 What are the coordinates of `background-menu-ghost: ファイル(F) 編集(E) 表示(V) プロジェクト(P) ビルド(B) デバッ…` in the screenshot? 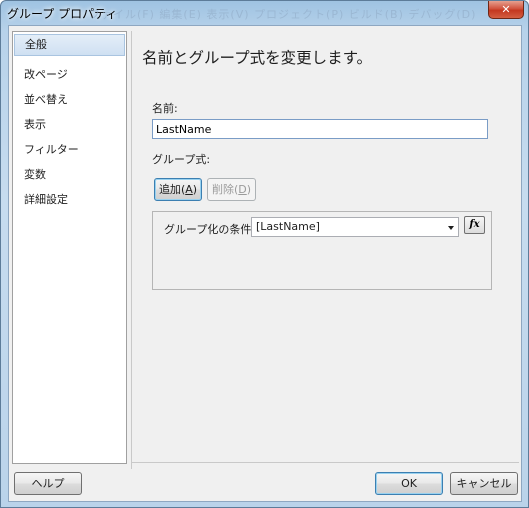 It's located at (283, 14).